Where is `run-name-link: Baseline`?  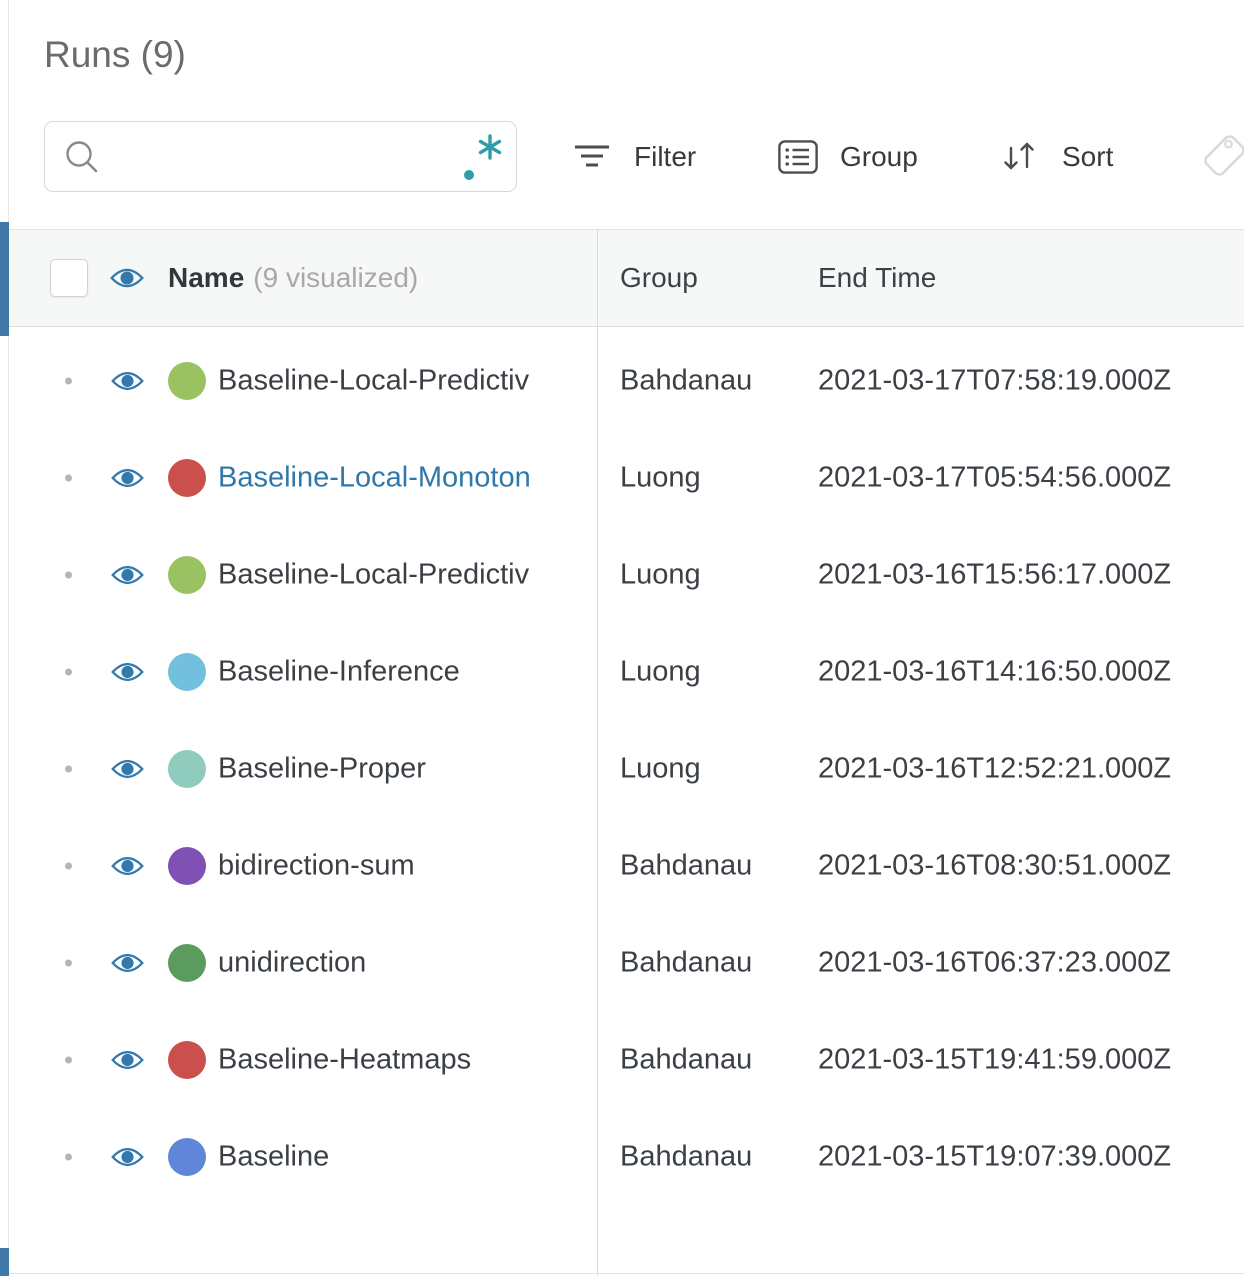
run-name-link: Baseline is located at coordinates (273, 1156).